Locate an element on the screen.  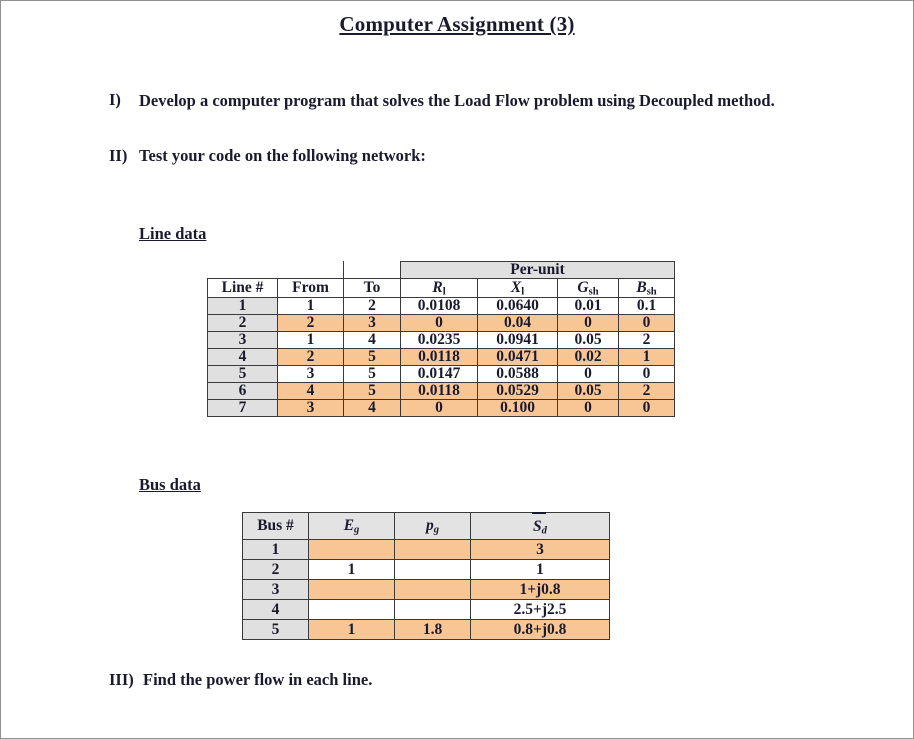
cell-reactance: 0.0588 is located at coordinates (517, 373).